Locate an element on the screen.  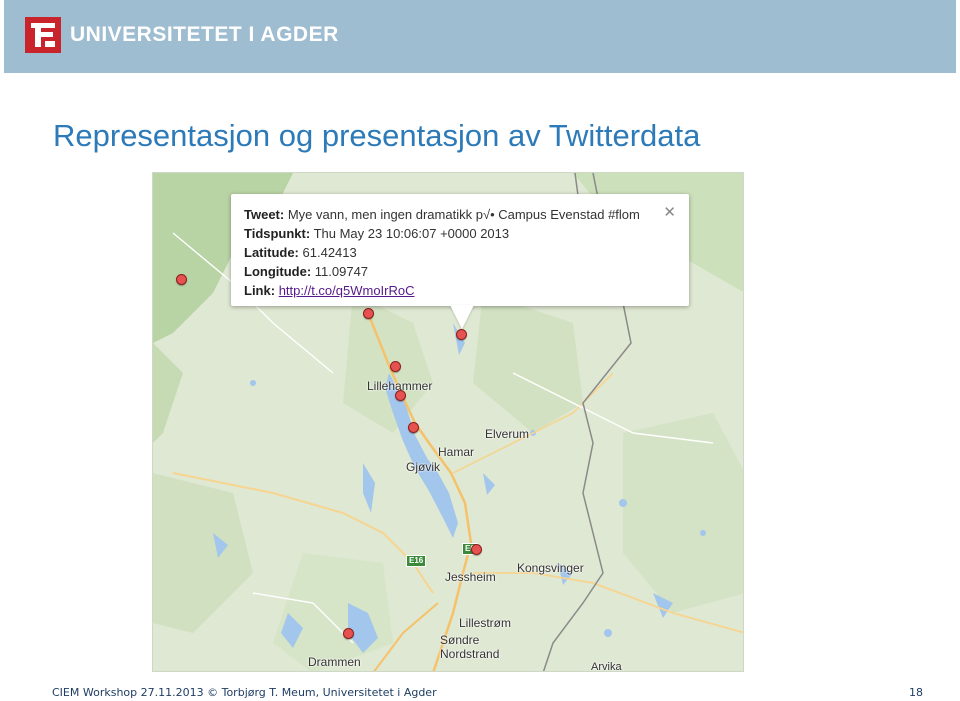
popup-time-value: Thu May 23 10:06:07 +0000 2013 is located at coordinates (411, 233).